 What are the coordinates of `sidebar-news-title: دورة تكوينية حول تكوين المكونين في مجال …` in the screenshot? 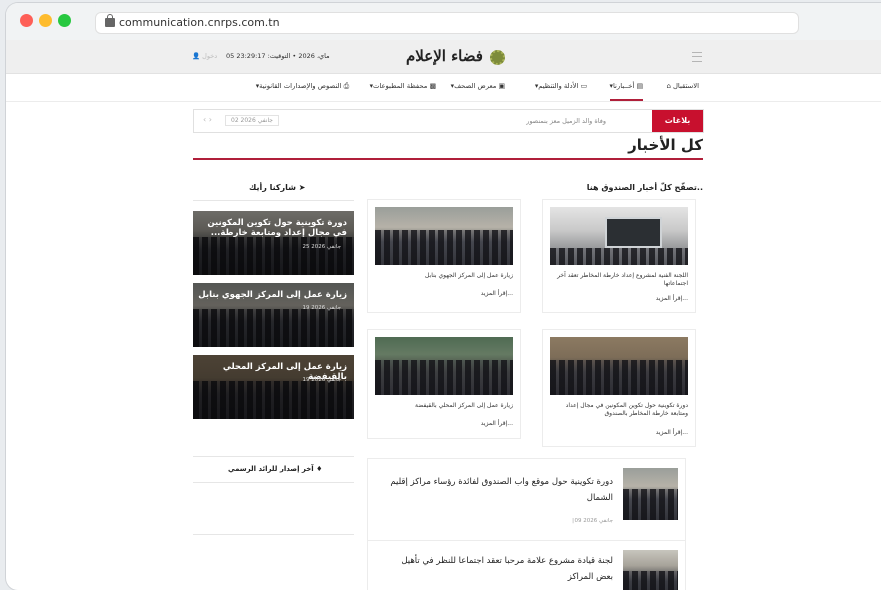 It's located at (272, 228).